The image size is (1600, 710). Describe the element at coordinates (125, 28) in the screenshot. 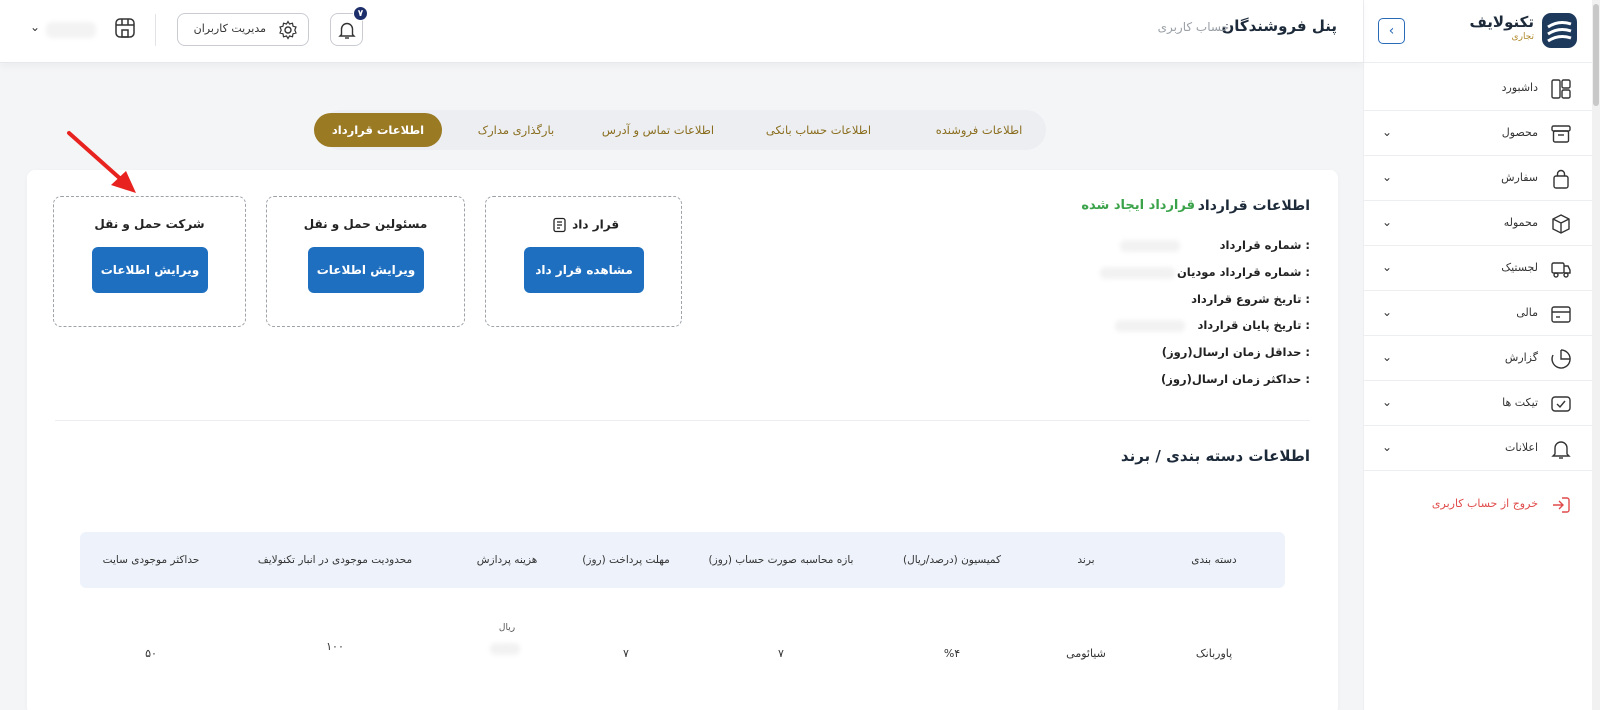

I see `store-icon` at that location.